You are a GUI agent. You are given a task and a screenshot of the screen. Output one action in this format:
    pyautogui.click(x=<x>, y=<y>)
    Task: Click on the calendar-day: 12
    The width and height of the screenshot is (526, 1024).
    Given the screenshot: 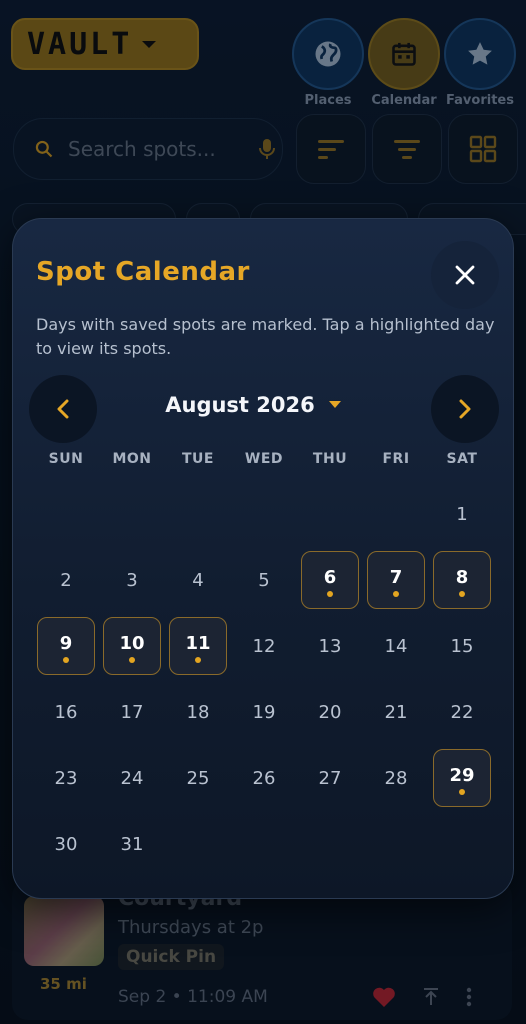 What is the action you would take?
    pyautogui.click(x=264, y=646)
    